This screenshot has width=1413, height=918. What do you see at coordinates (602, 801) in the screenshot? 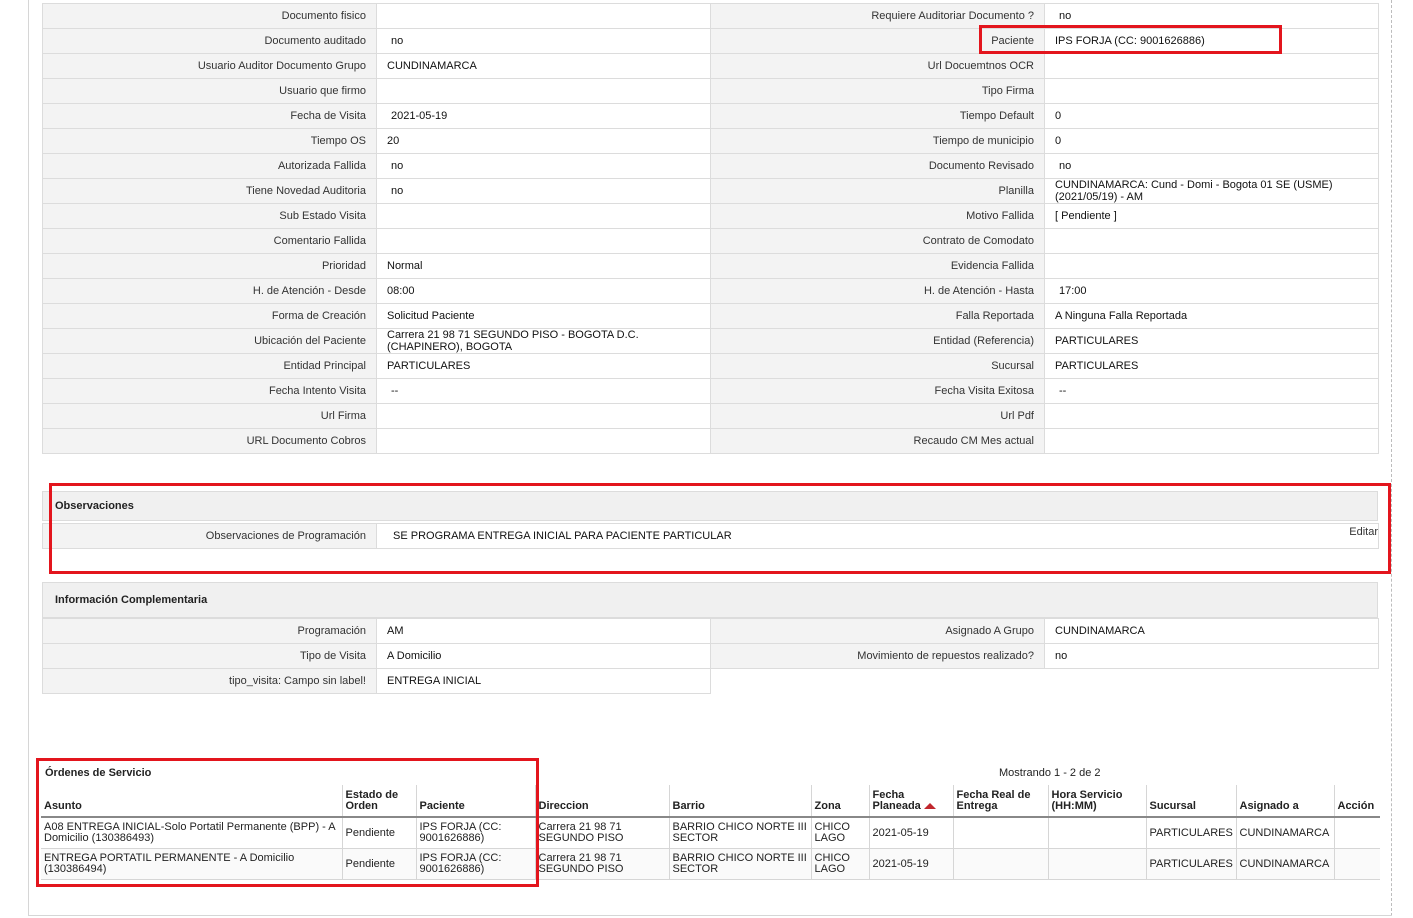
I see `column-header-direccion: Direccion` at bounding box center [602, 801].